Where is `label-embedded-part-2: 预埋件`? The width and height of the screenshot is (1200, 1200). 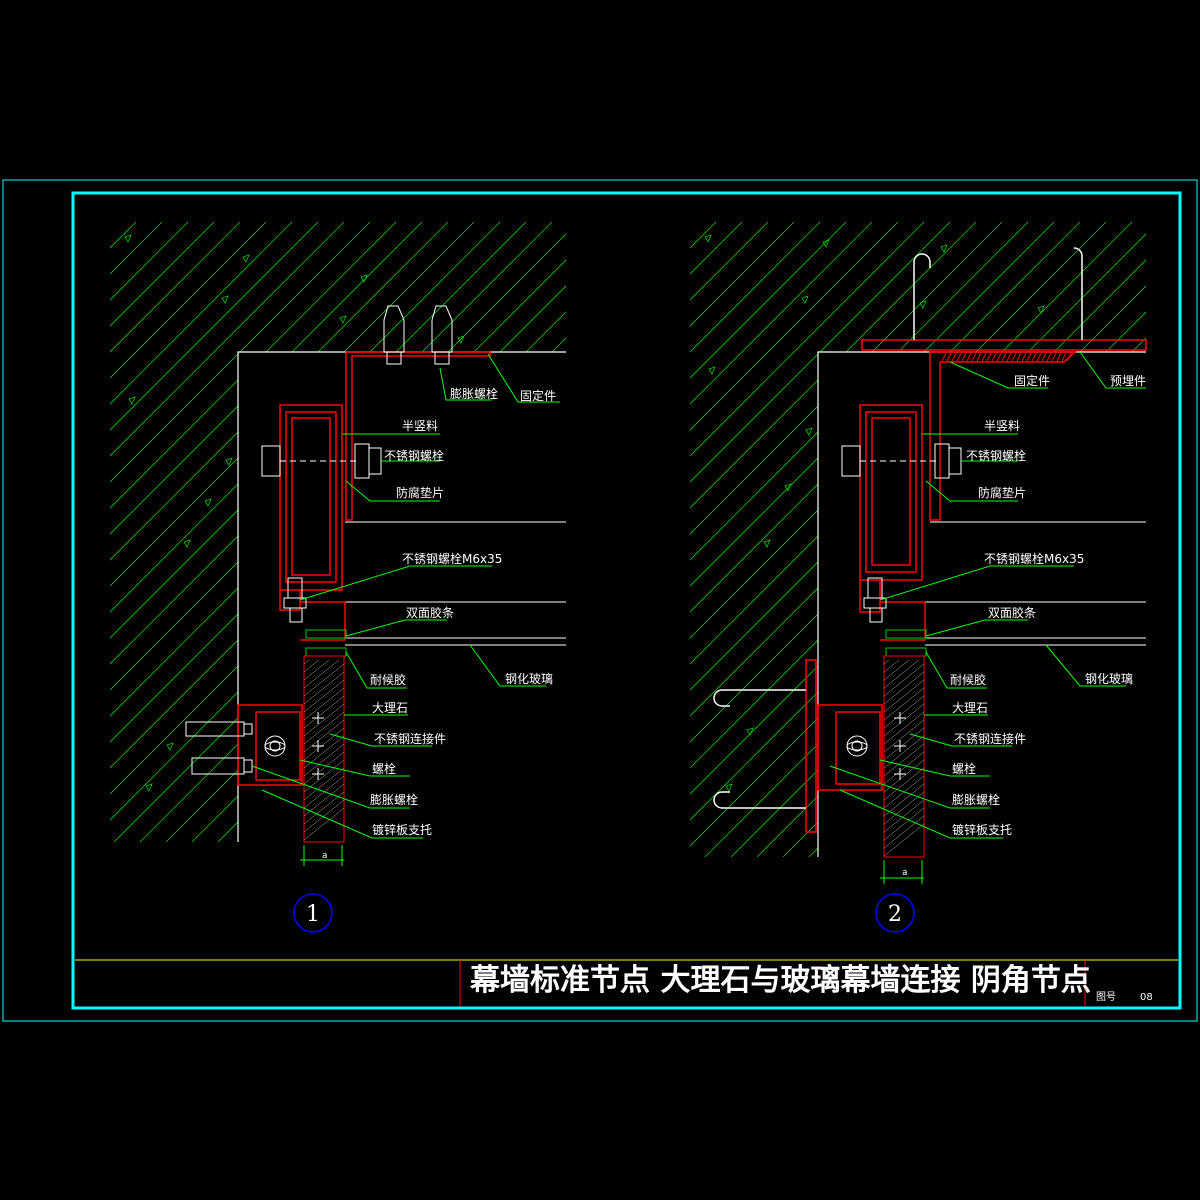 label-embedded-part-2: 预埋件 is located at coordinates (1128, 381).